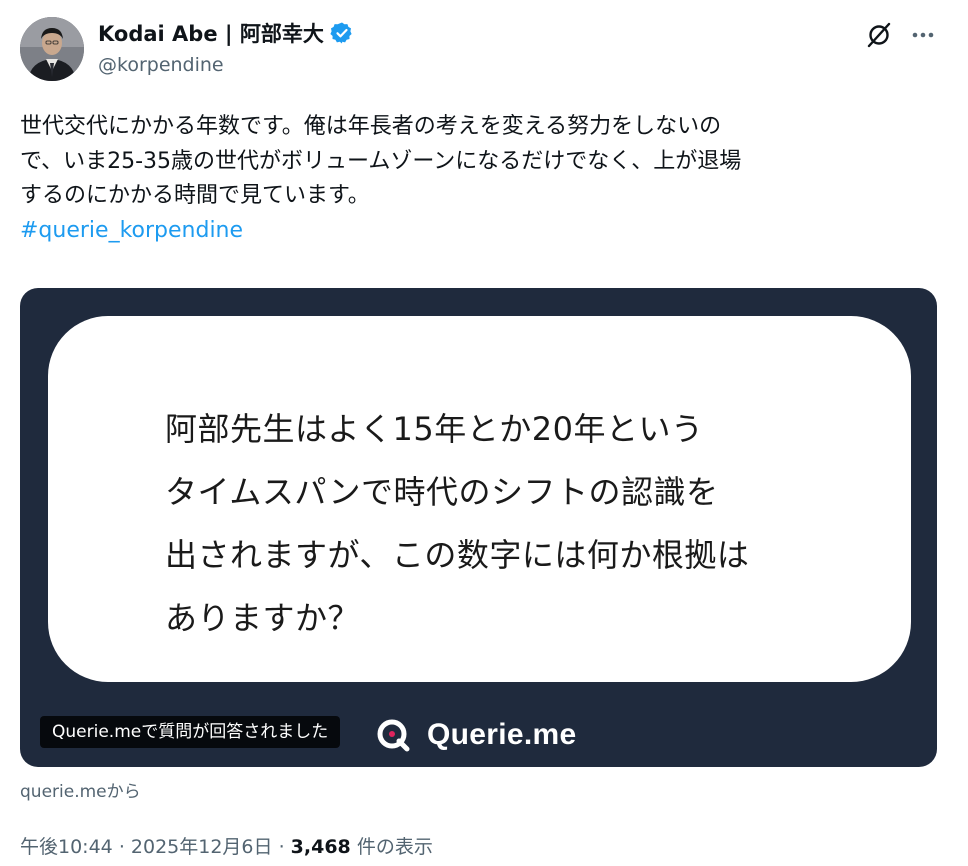 The height and width of the screenshot is (866, 968). I want to click on card-caption: Querie.meで質問が回答されました, so click(190, 732).